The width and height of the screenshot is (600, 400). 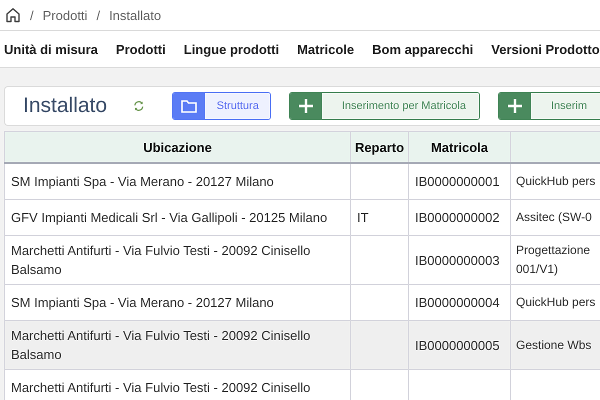 I want to click on table-cell: IT, so click(x=379, y=218).